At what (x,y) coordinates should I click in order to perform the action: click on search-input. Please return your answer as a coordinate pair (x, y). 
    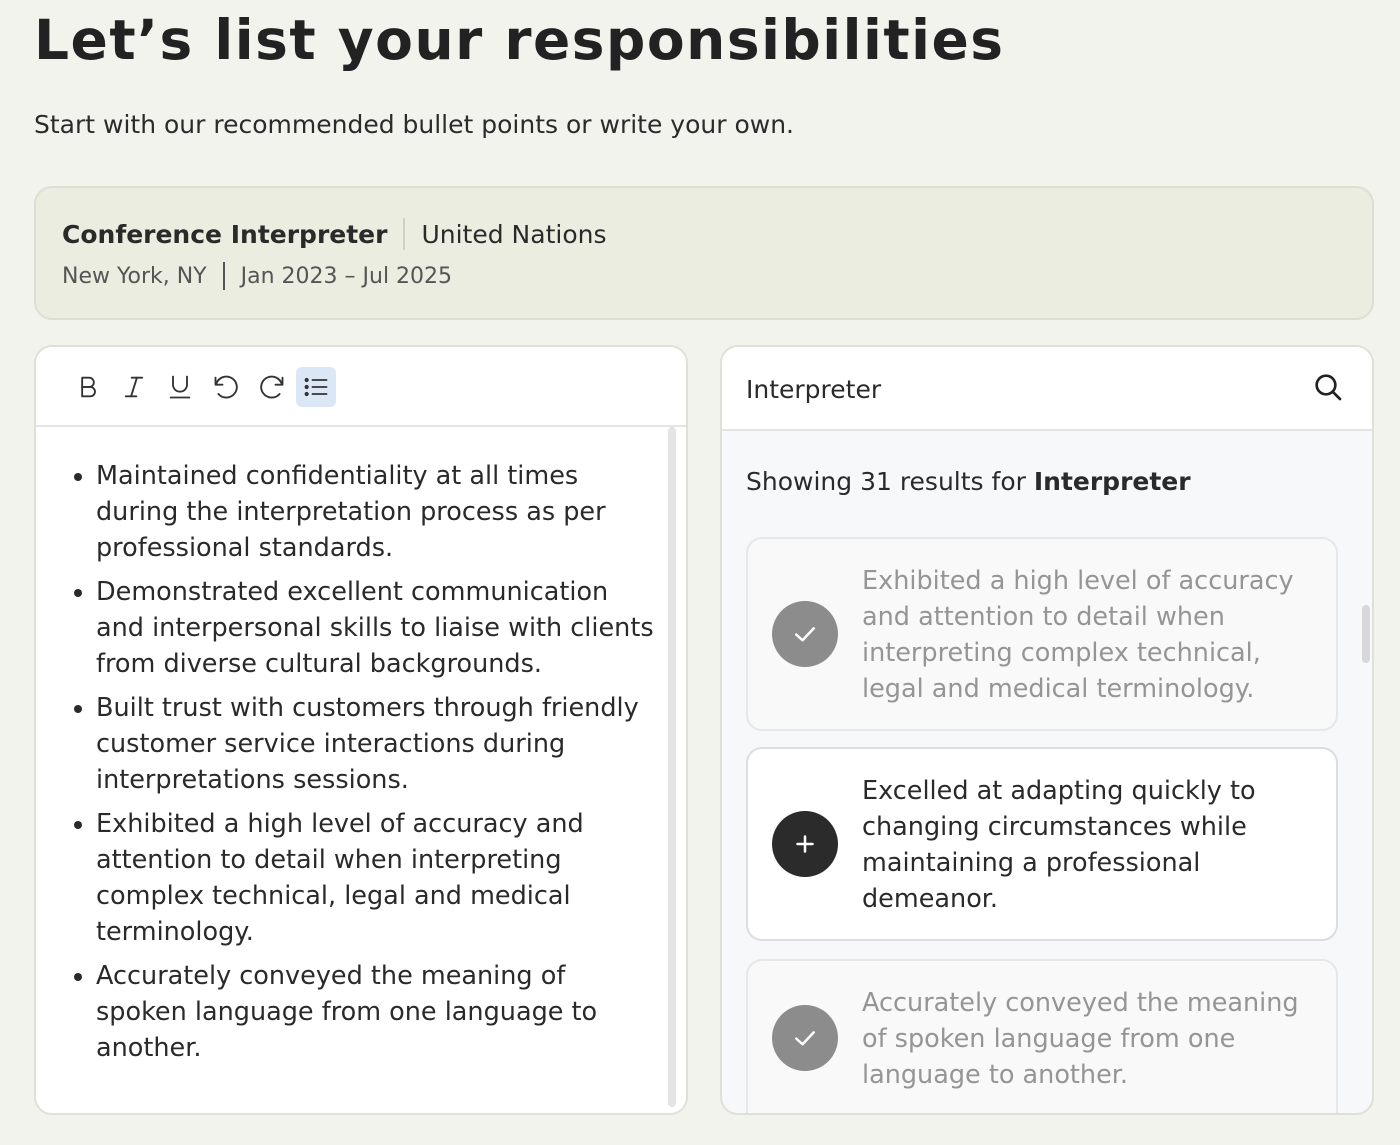
    Looking at the image, I should click on (1006, 389).